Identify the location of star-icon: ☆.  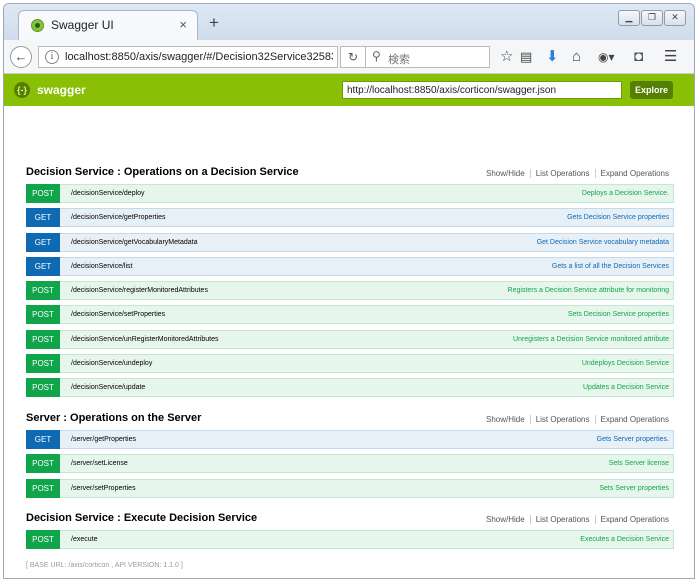
(506, 57).